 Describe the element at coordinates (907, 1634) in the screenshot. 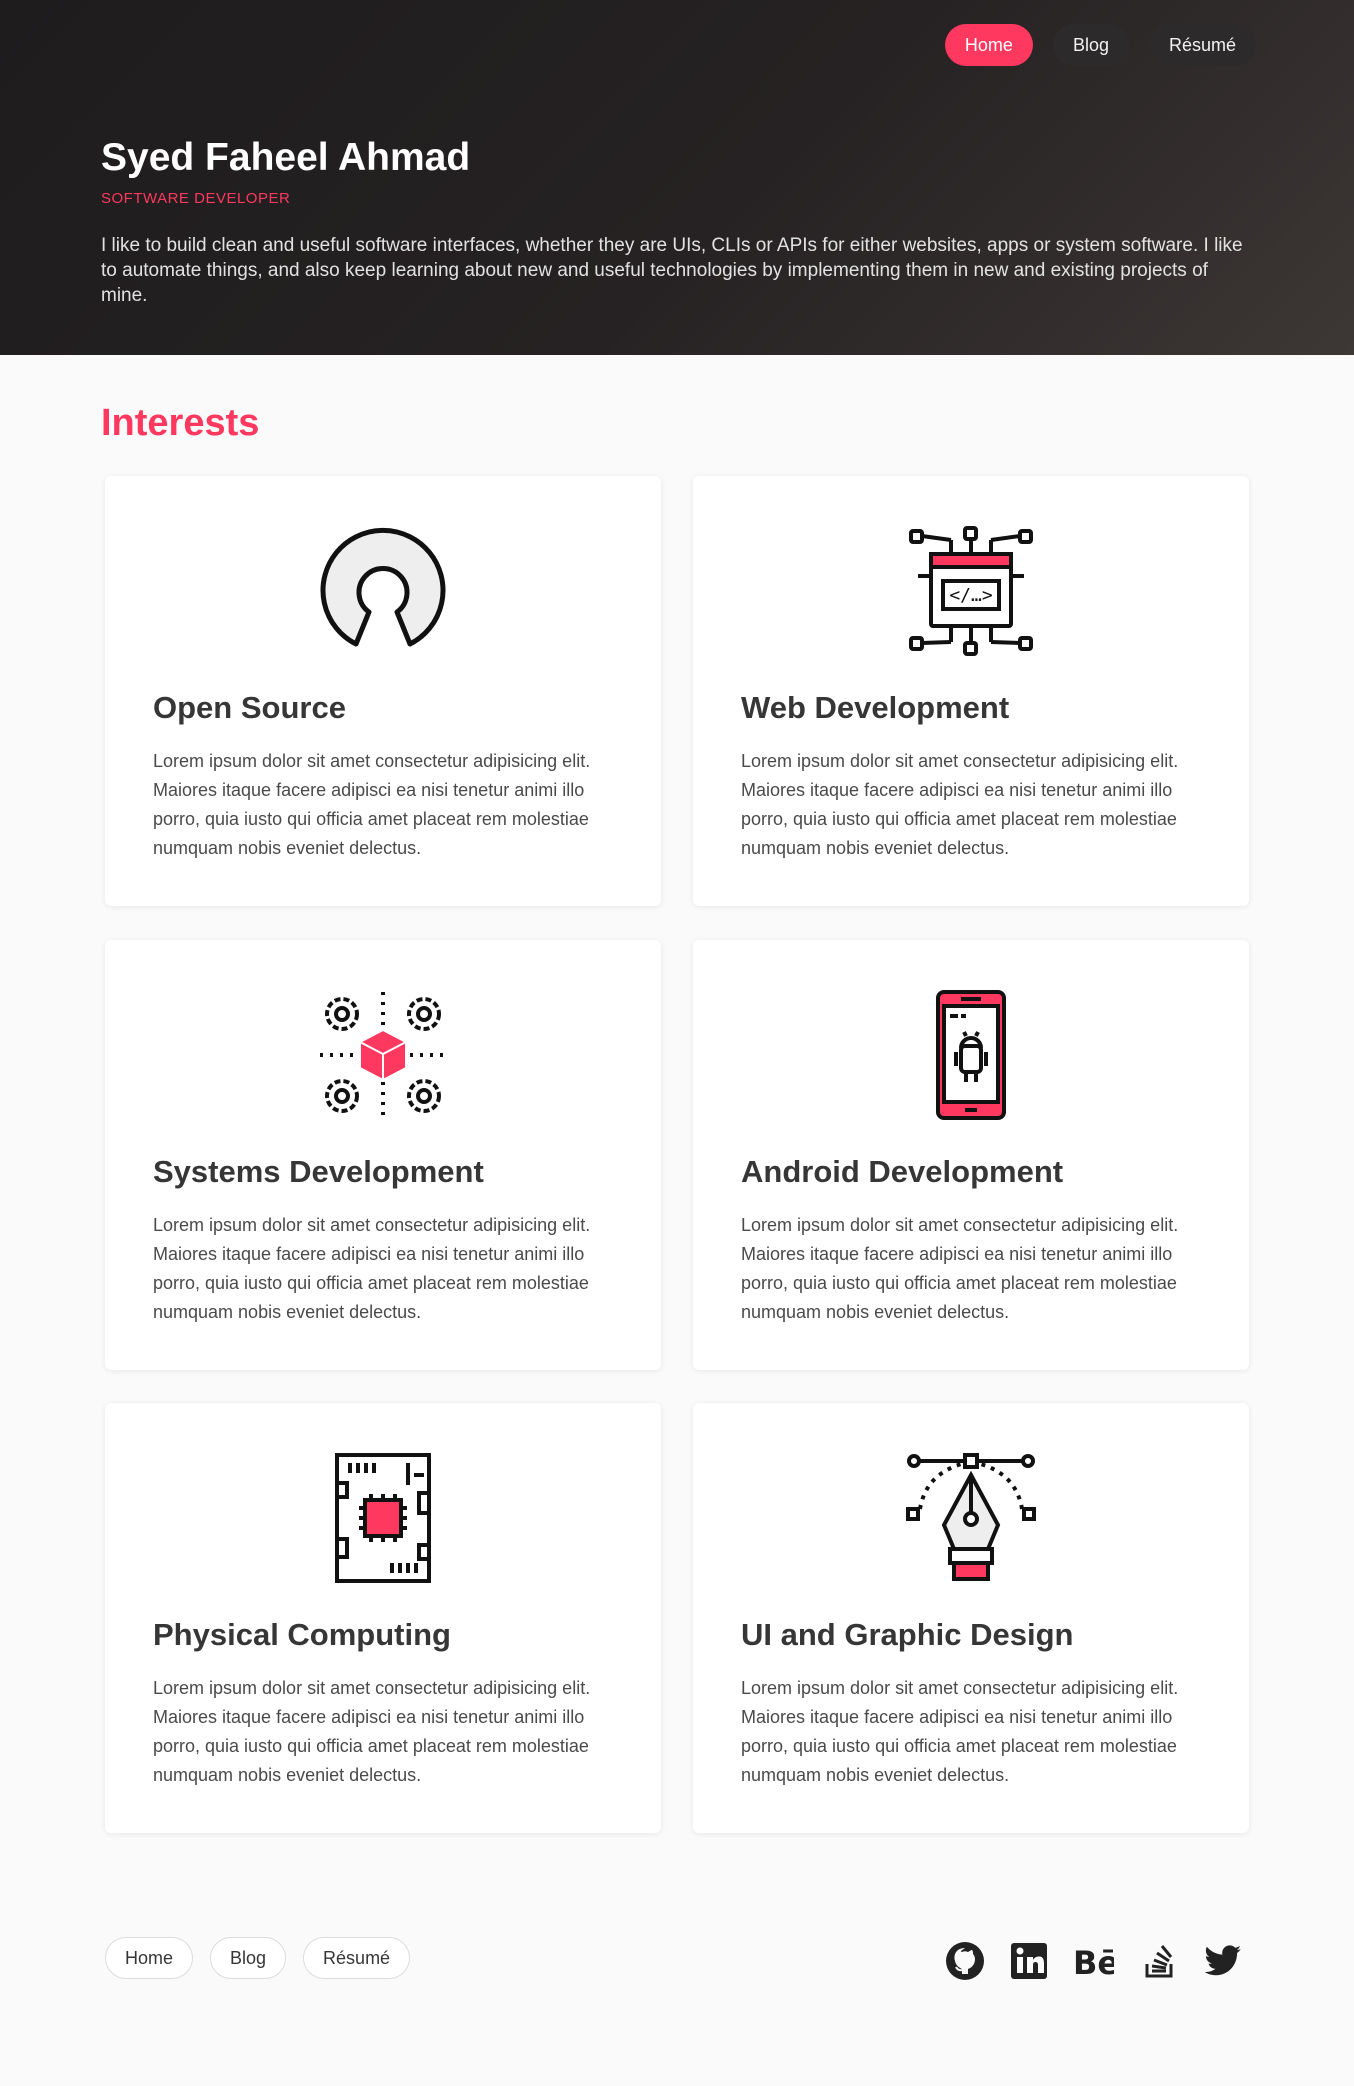

I see `card-title: UI and Graphic Design` at that location.